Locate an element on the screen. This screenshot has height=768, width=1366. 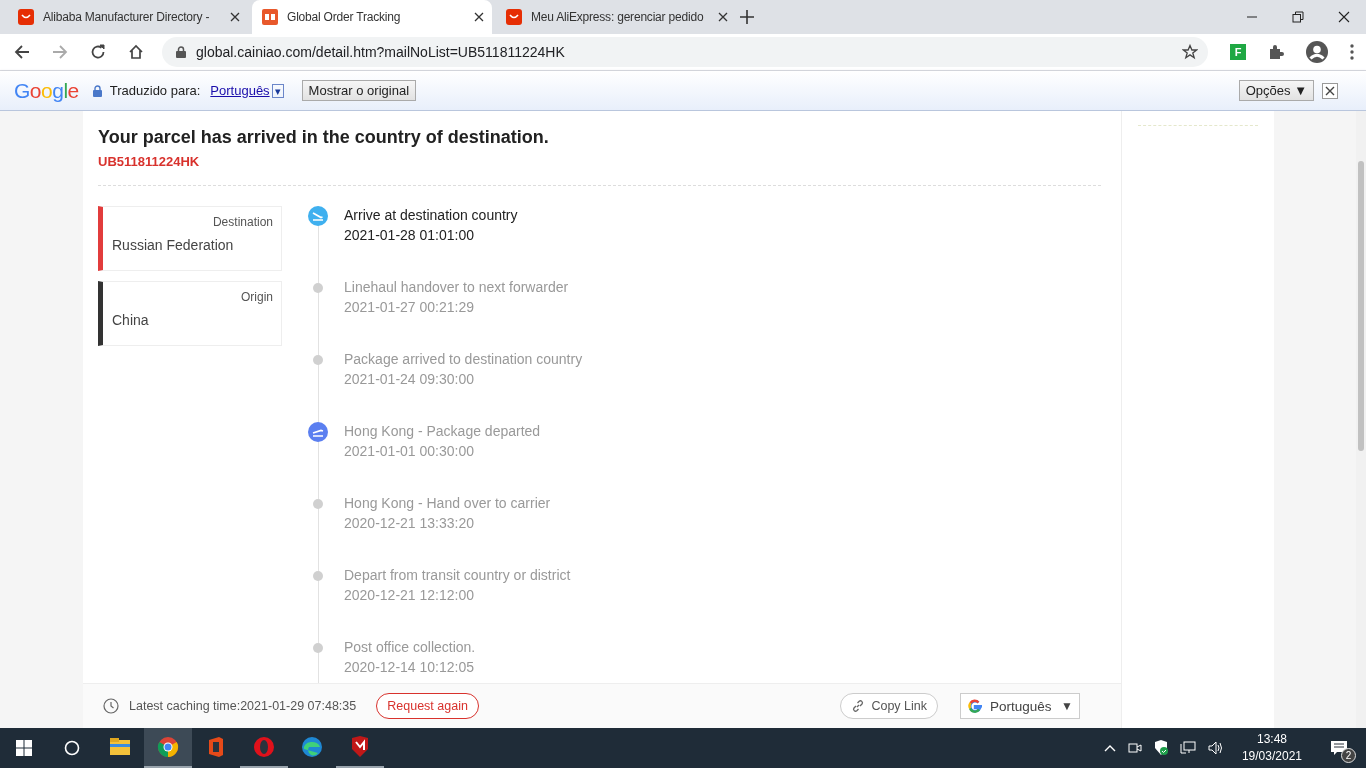
google-logo: Google is located at coordinates (46, 90).